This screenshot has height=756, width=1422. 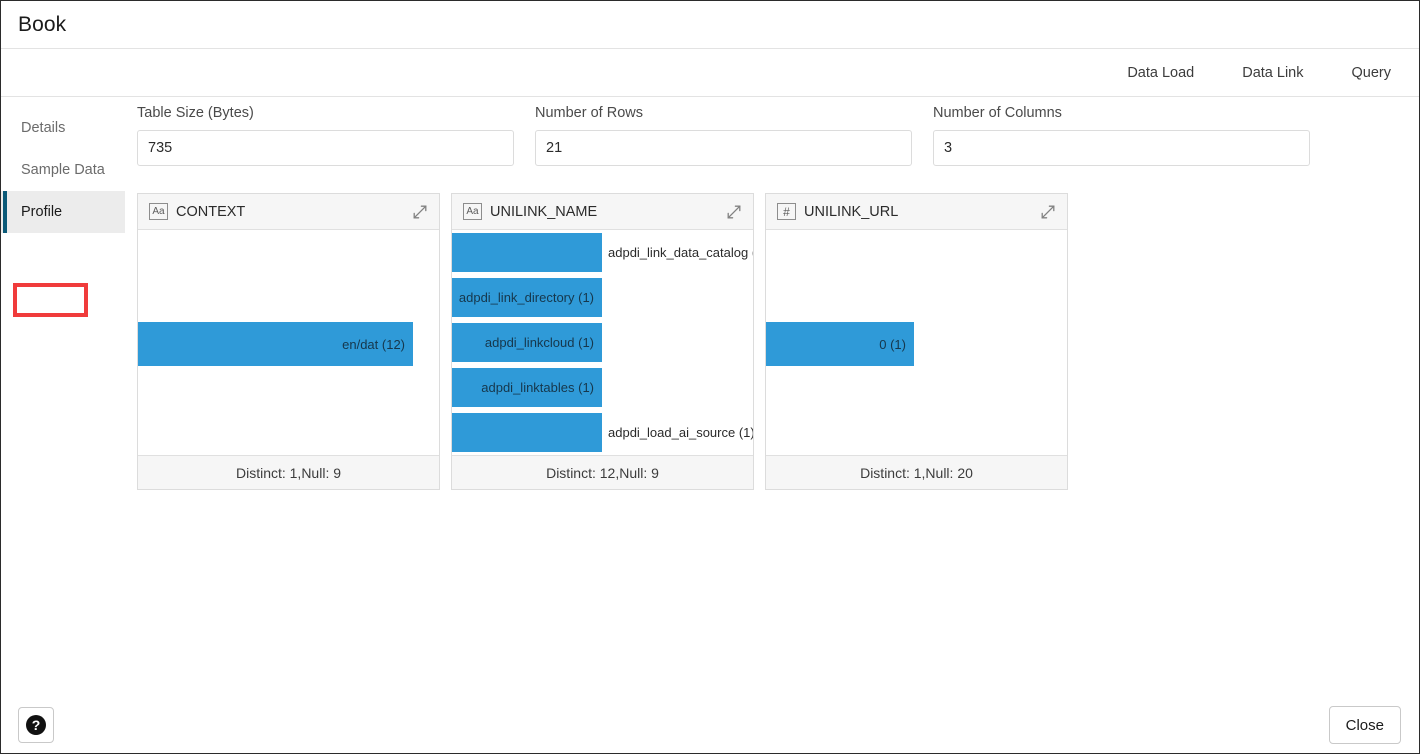 I want to click on chart-bar: adpdi_link_directory (1), so click(x=527, y=297).